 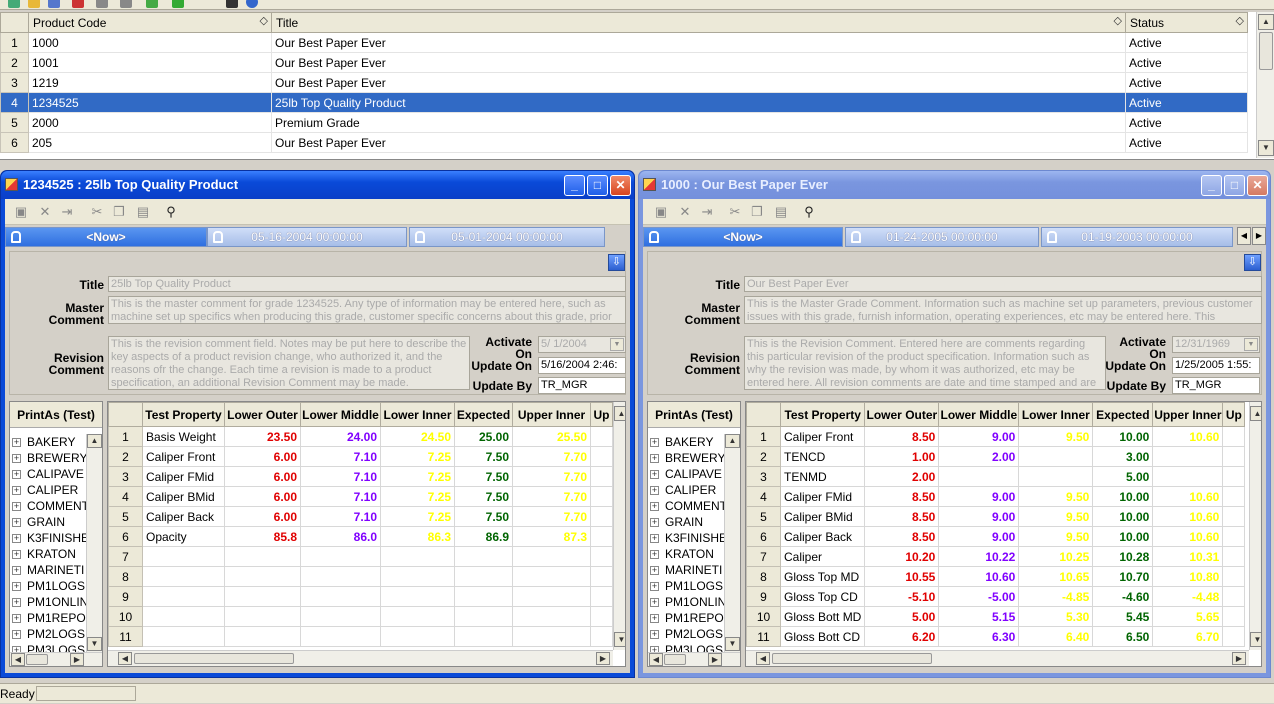 I want to click on new-icon, so click(x=14, y=4).